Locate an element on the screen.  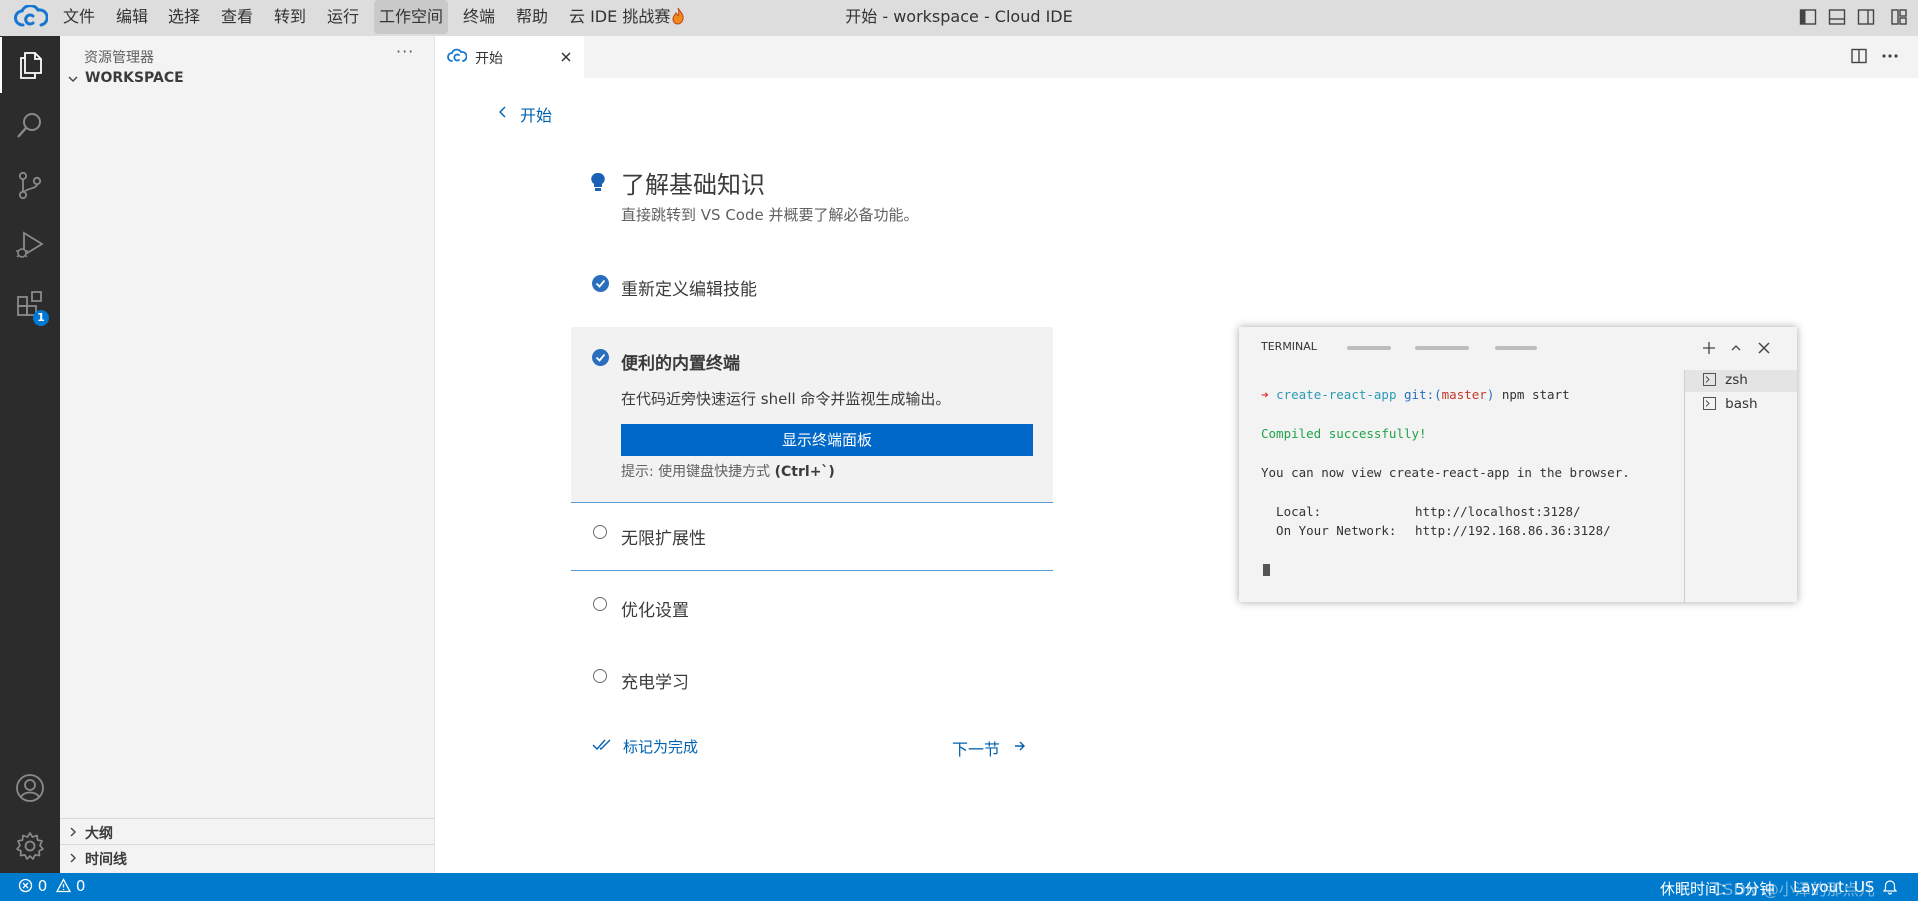
next-section-link: 下一节 is located at coordinates (1002, 746).